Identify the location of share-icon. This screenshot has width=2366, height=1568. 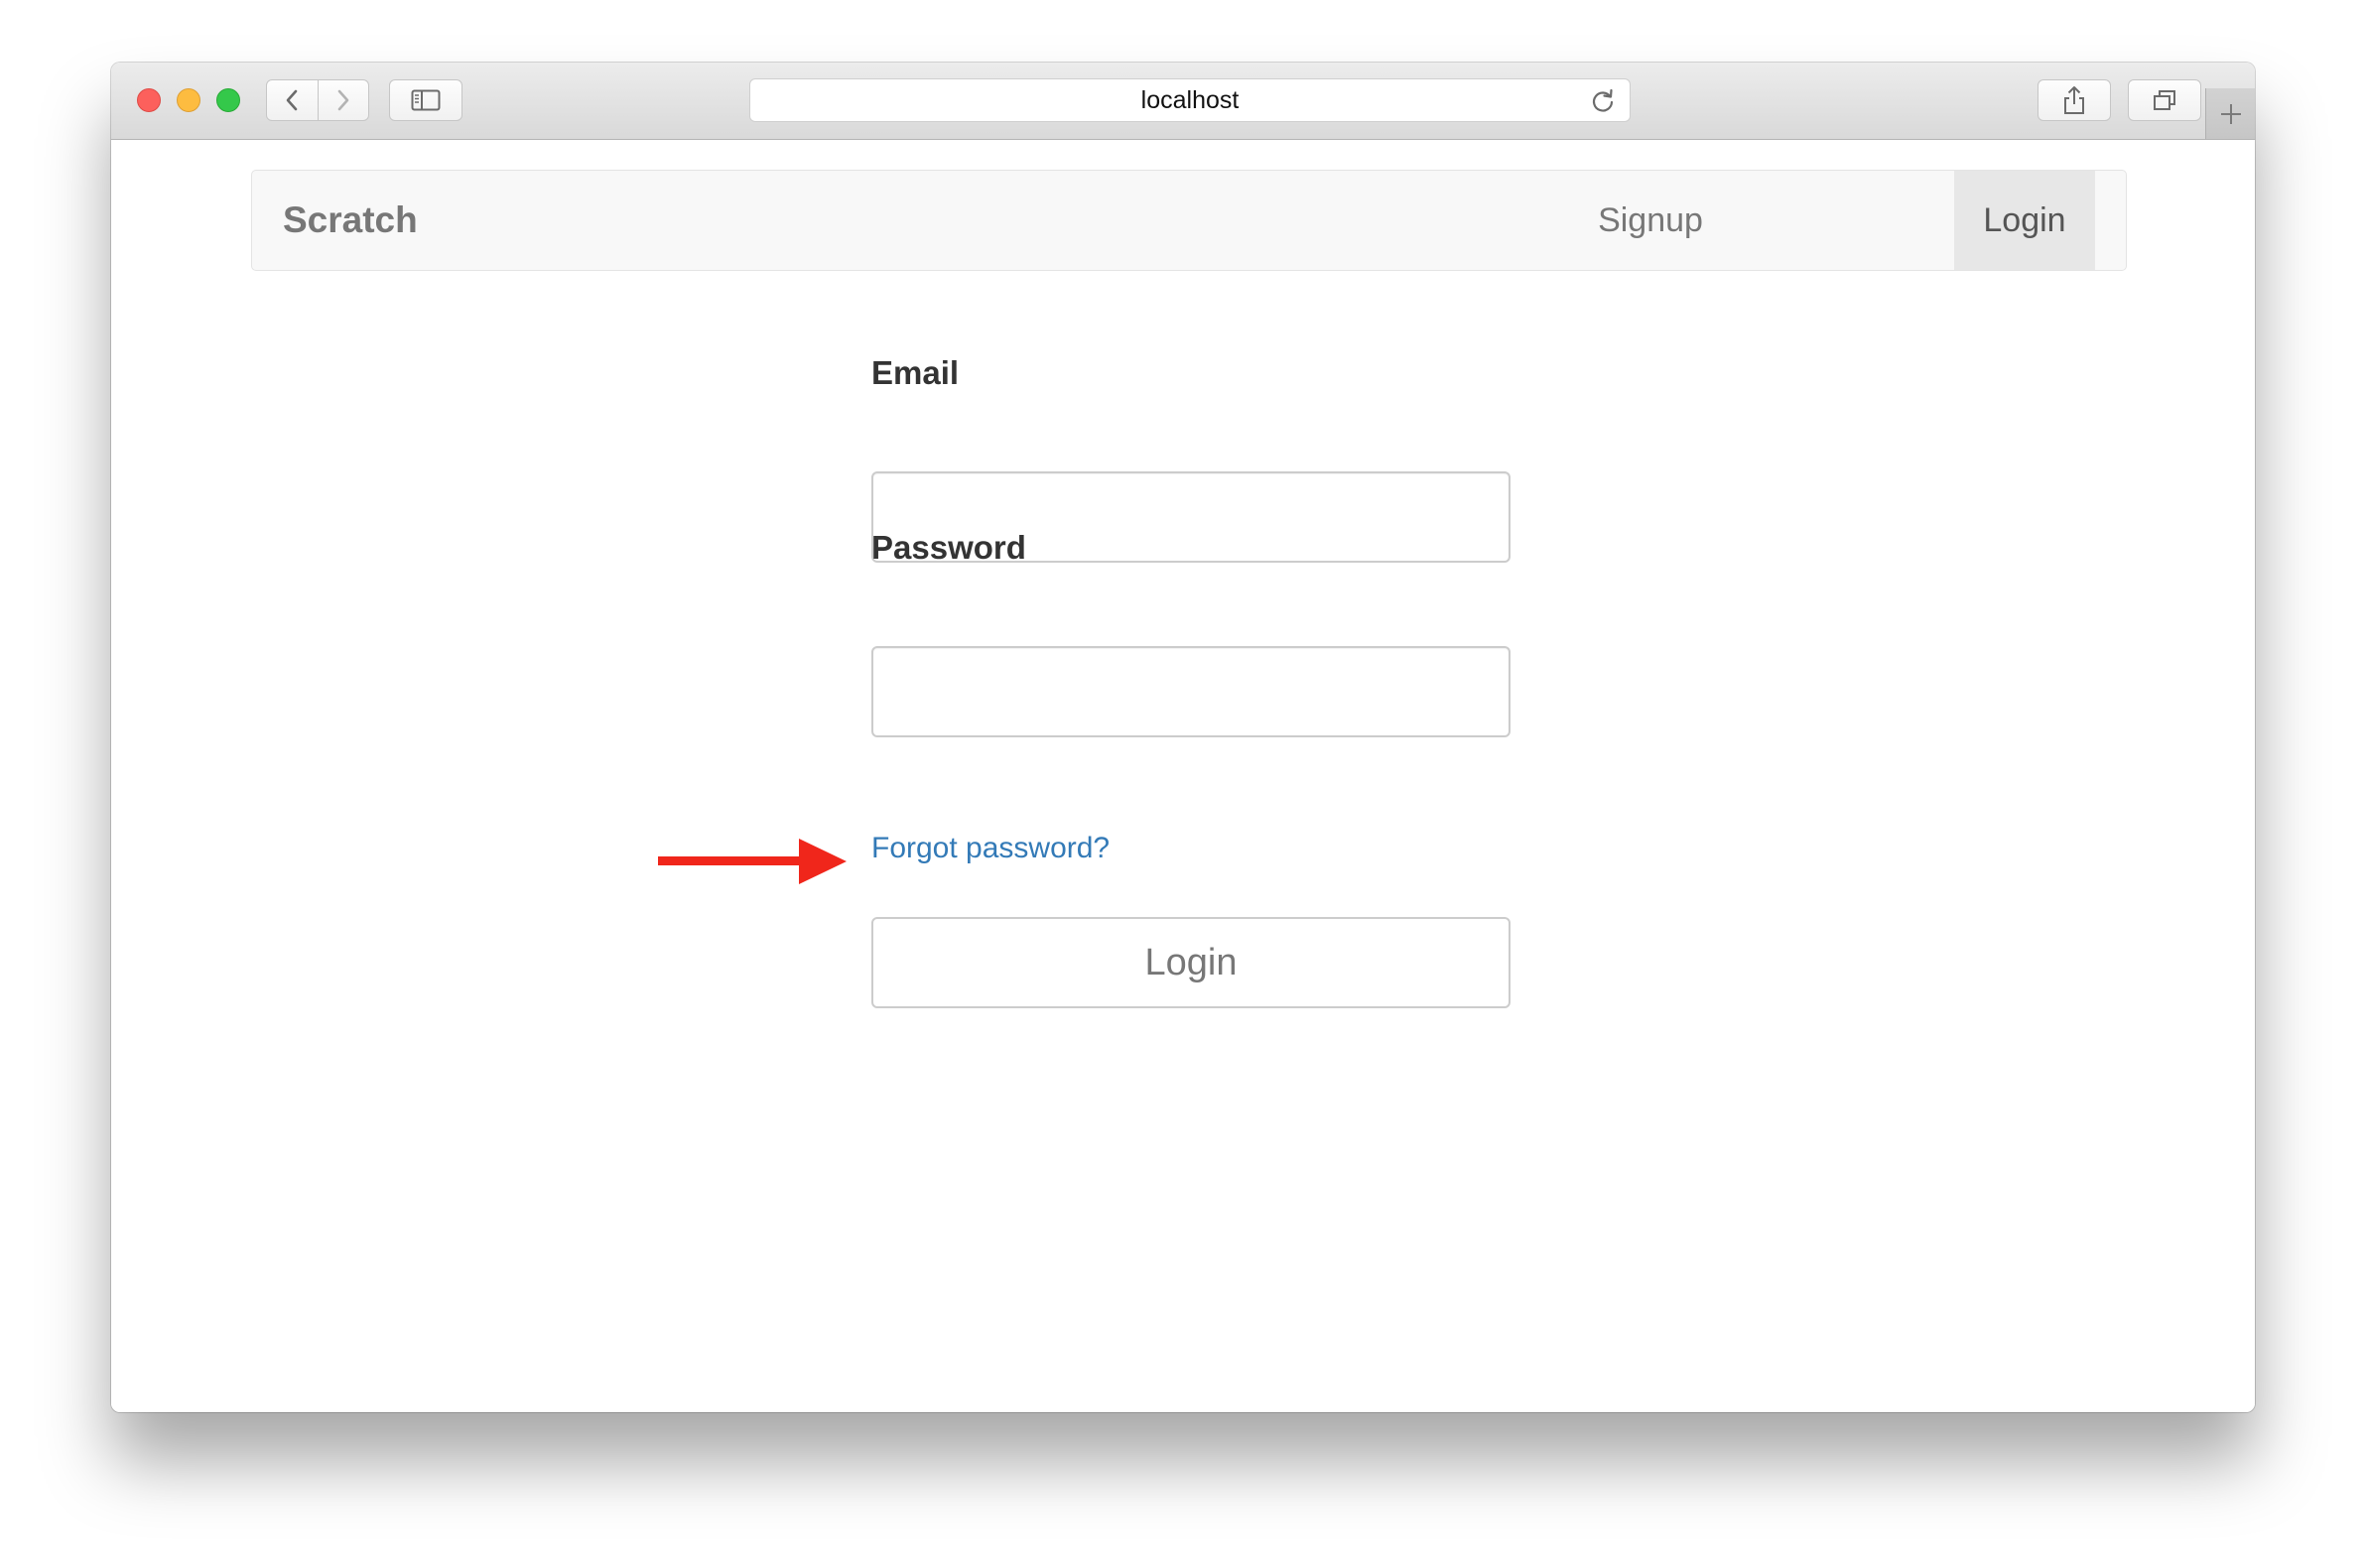
(2074, 100).